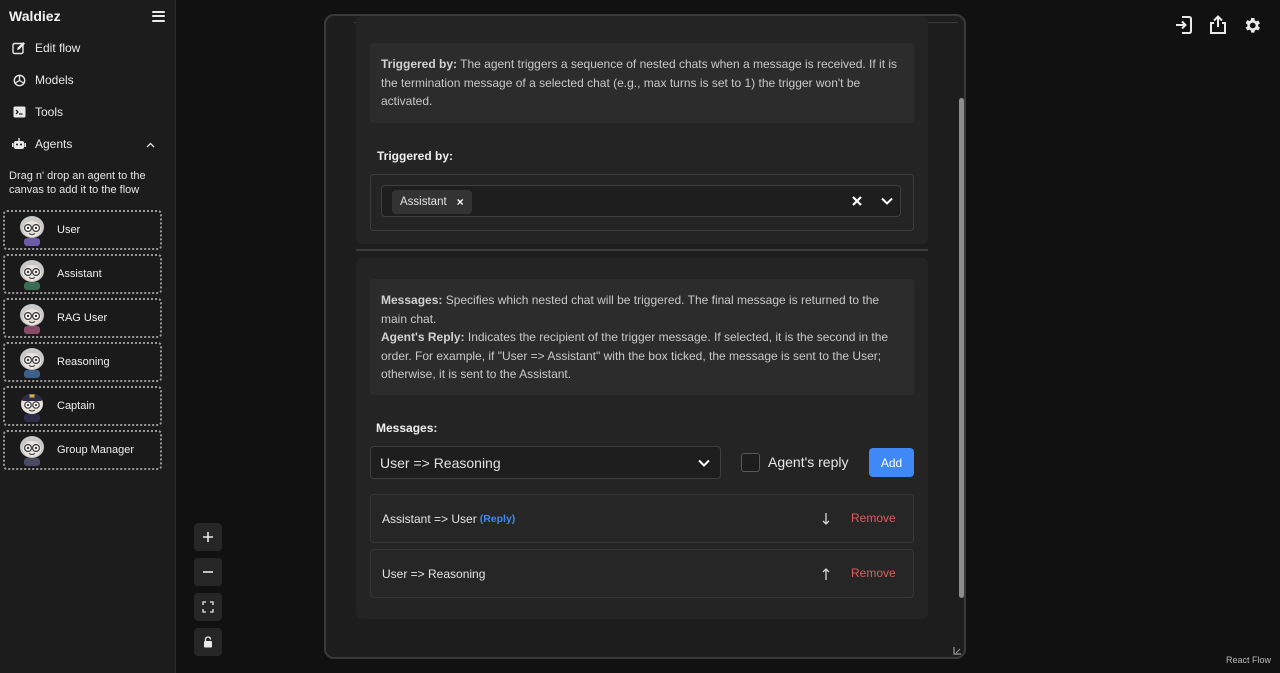 Image resolution: width=1280 pixels, height=673 pixels. What do you see at coordinates (96, 450) in the screenshot?
I see `agent-card-label: Group Manager` at bounding box center [96, 450].